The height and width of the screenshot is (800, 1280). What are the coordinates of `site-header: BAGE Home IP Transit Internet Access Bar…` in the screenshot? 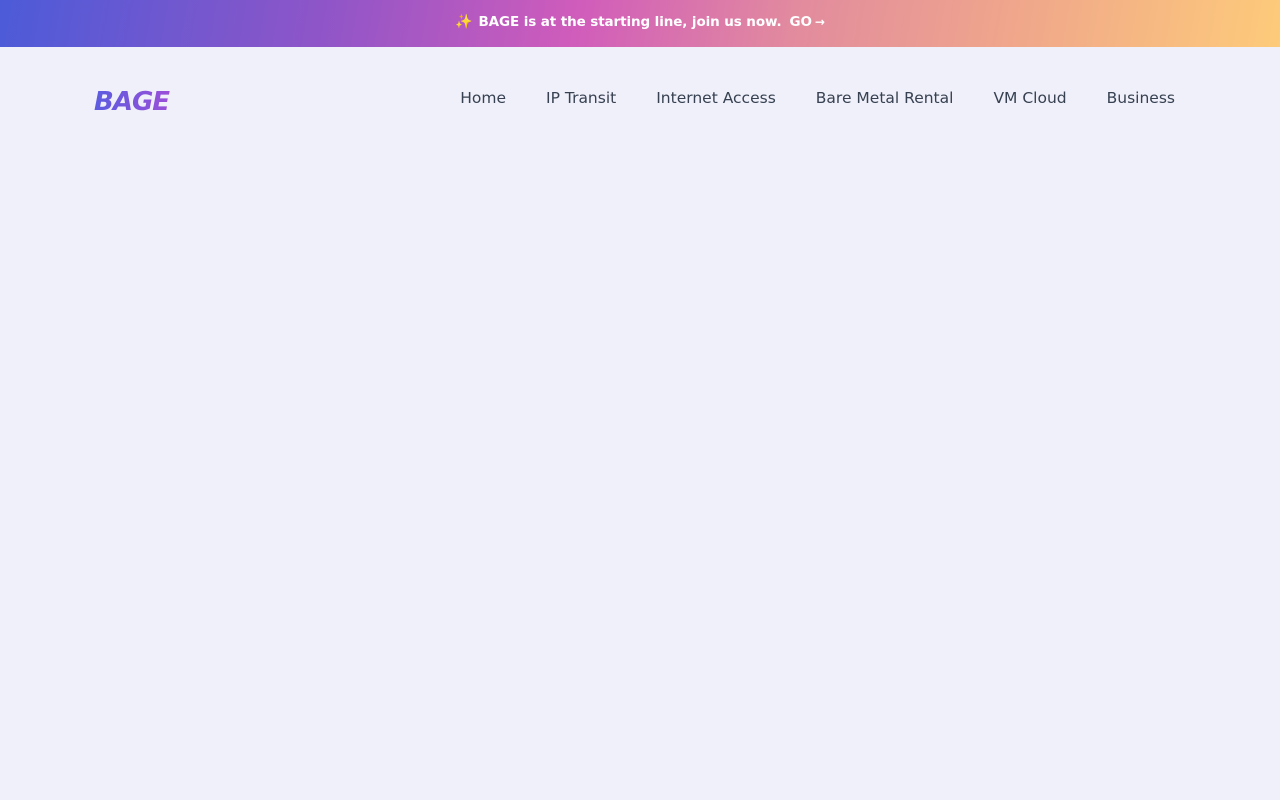 It's located at (640, 100).